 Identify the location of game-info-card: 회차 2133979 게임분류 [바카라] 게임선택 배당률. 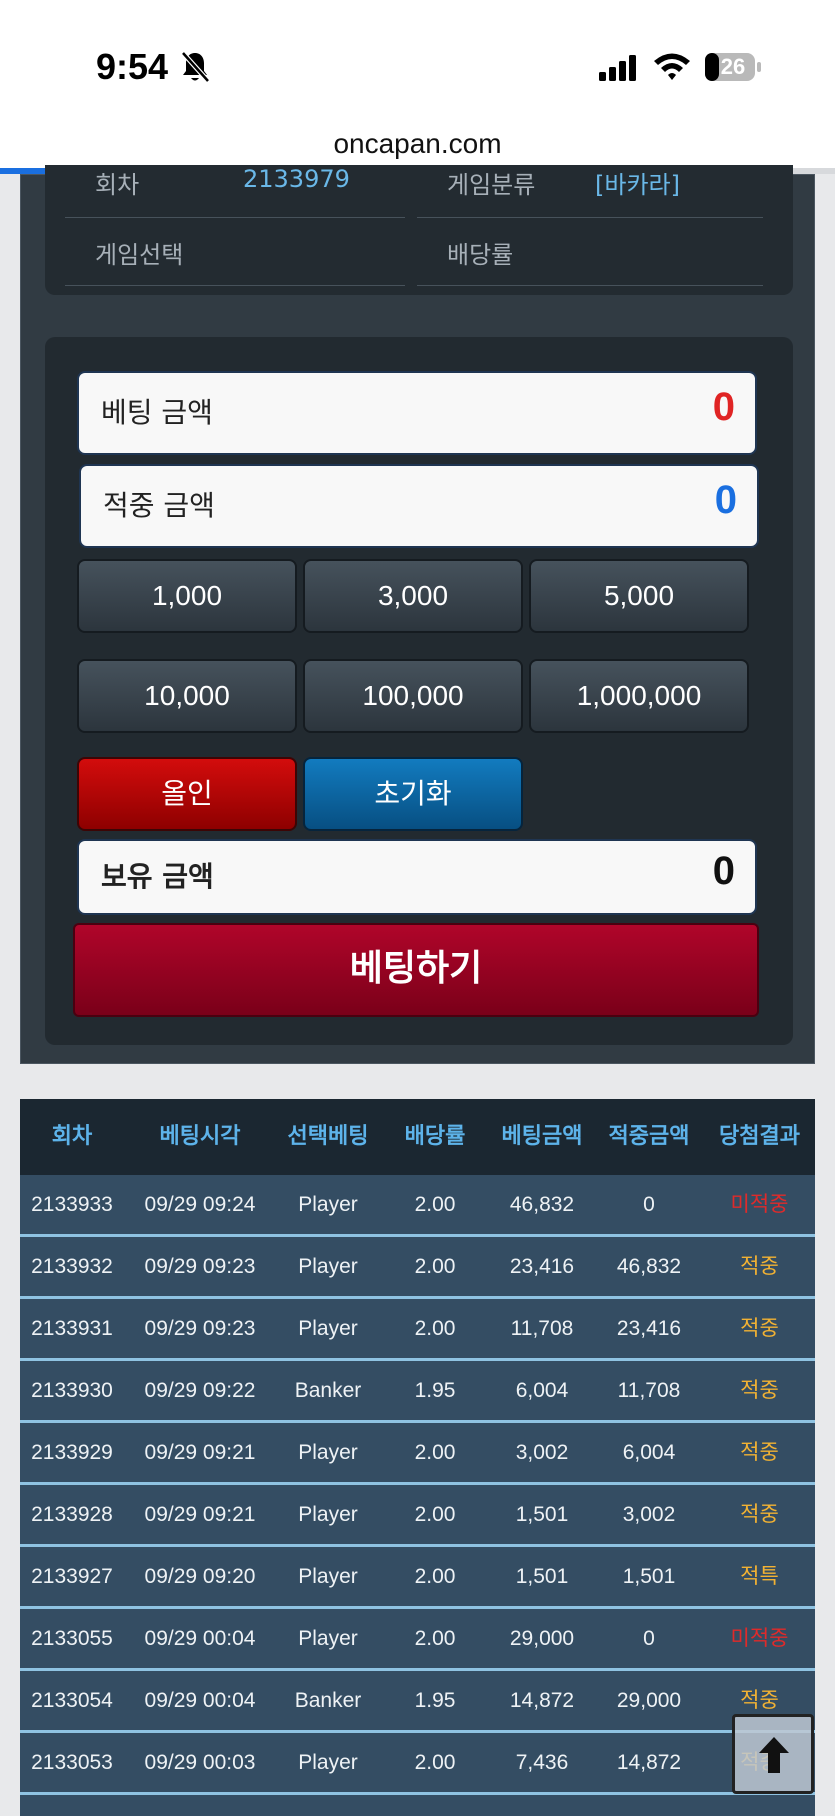
(419, 230).